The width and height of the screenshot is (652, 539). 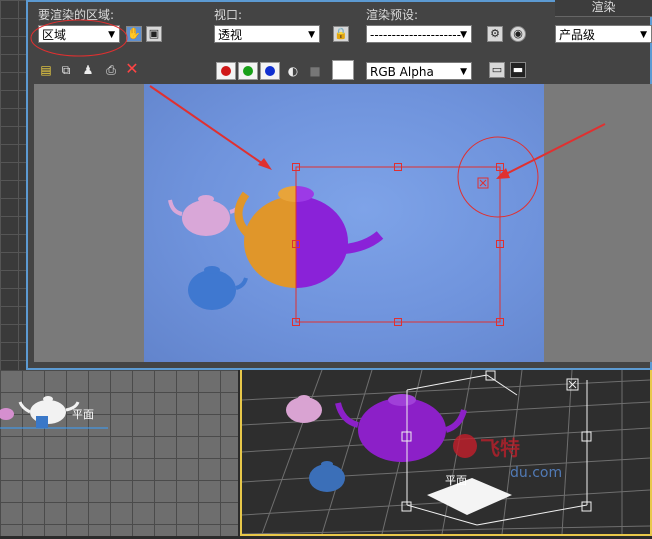 I want to click on region-handle-bottom-right, so click(x=500, y=322).